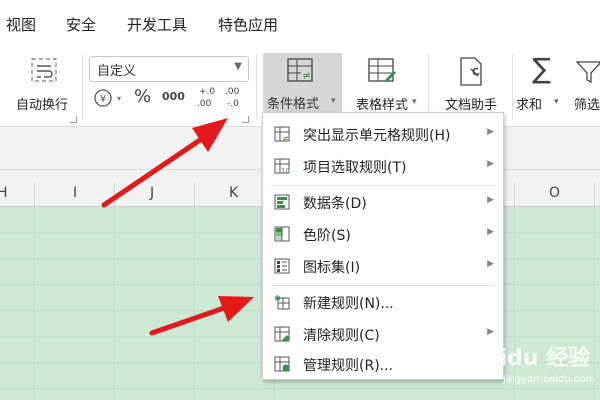  What do you see at coordinates (529, 358) in the screenshot?
I see `baidu-watermark: Baidu 经验` at bounding box center [529, 358].